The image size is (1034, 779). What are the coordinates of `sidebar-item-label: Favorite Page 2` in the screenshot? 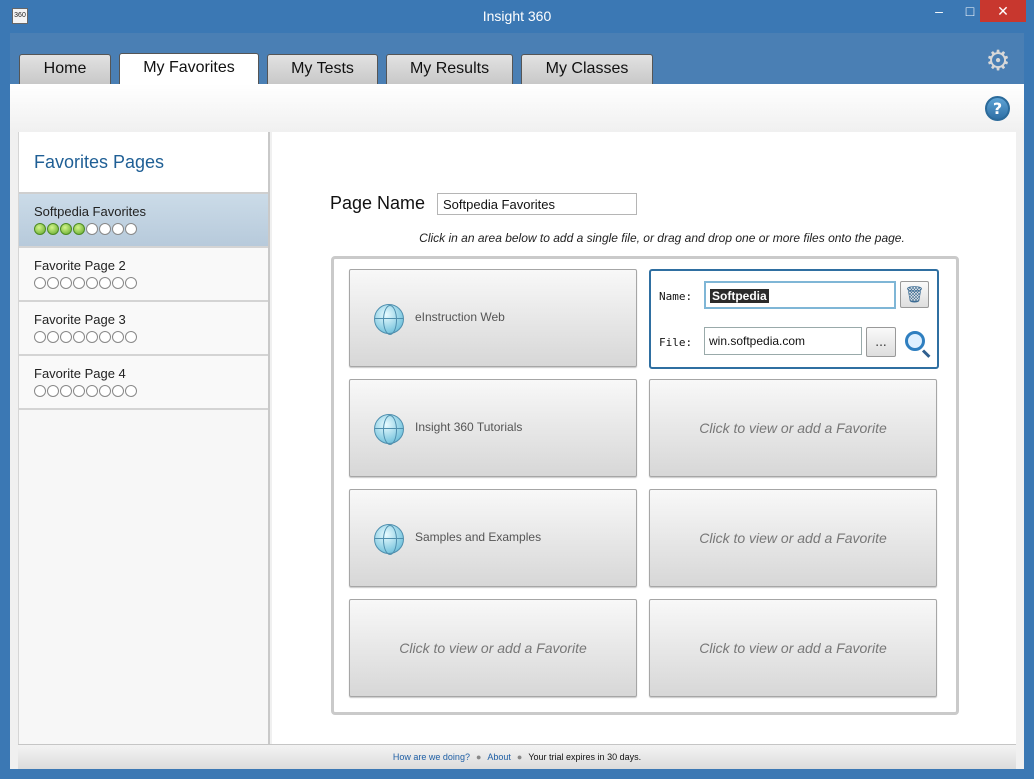 It's located at (80, 265).